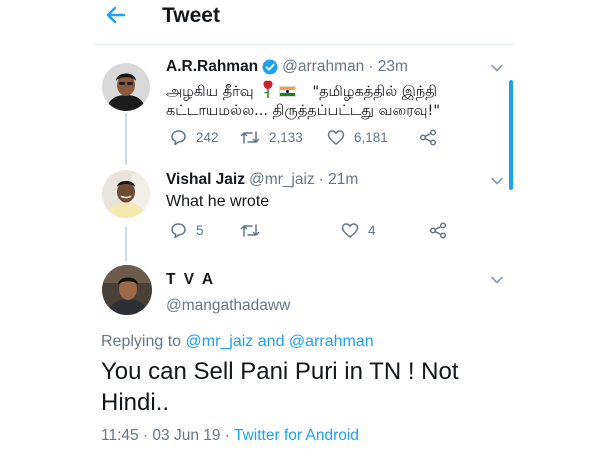  I want to click on mention-link: @arrahman, so click(331, 341).